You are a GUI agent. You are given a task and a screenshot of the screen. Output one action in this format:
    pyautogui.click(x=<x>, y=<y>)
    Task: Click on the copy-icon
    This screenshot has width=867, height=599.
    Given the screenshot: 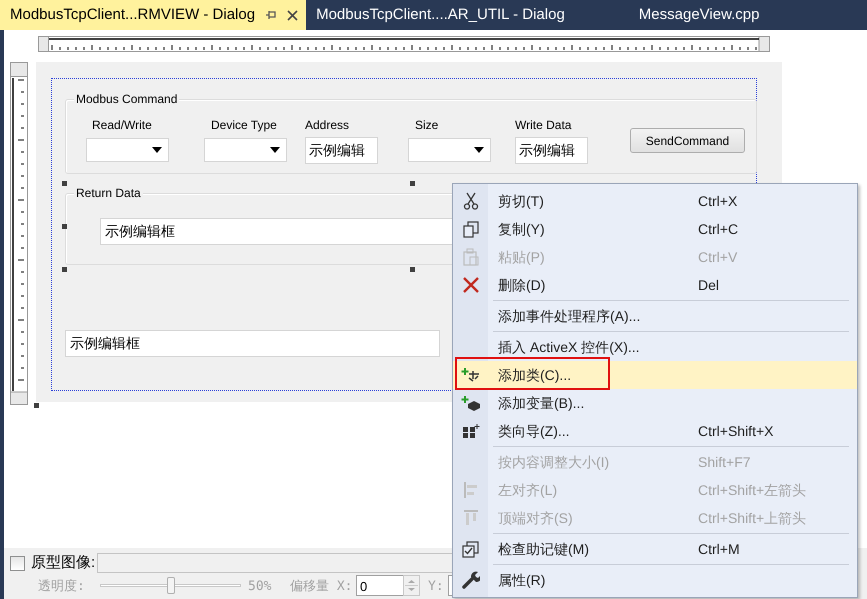 What is the action you would take?
    pyautogui.click(x=470, y=229)
    